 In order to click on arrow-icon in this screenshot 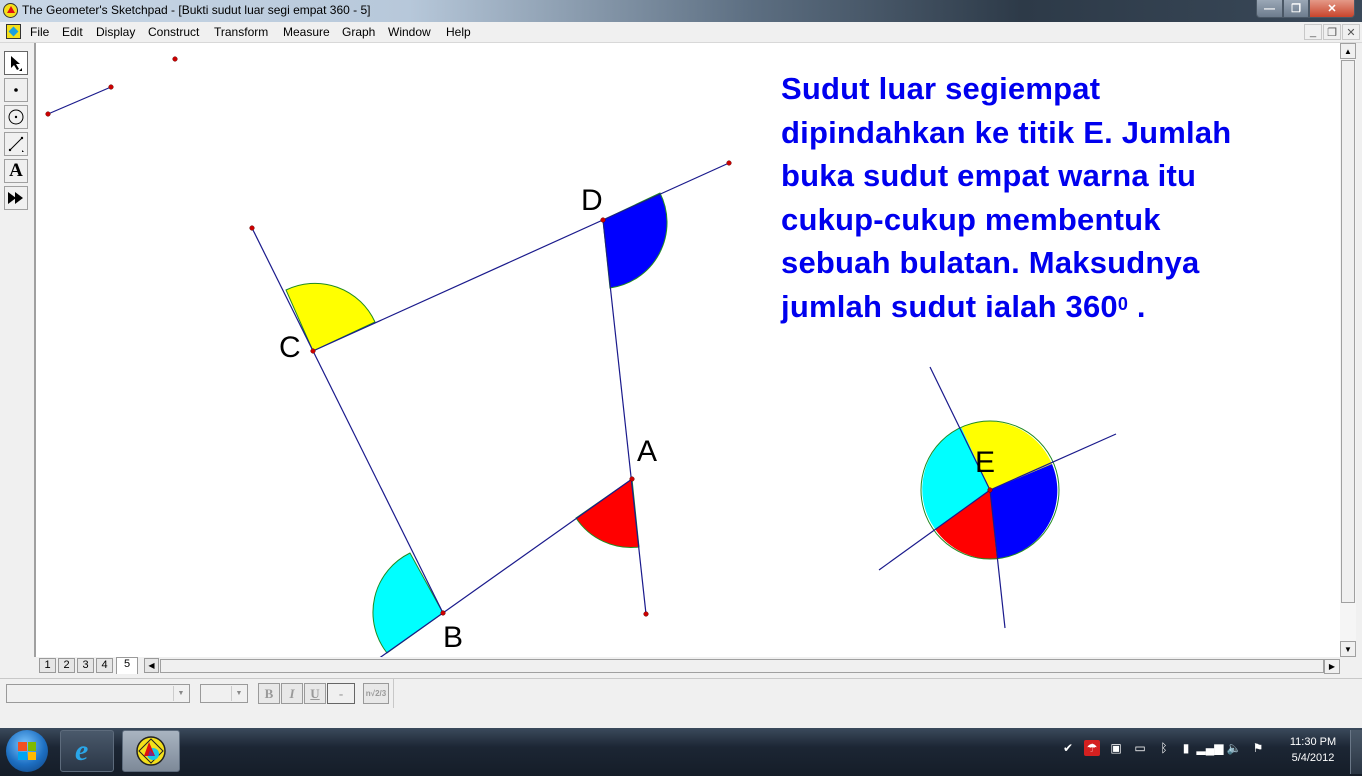, I will do `click(16, 63)`.